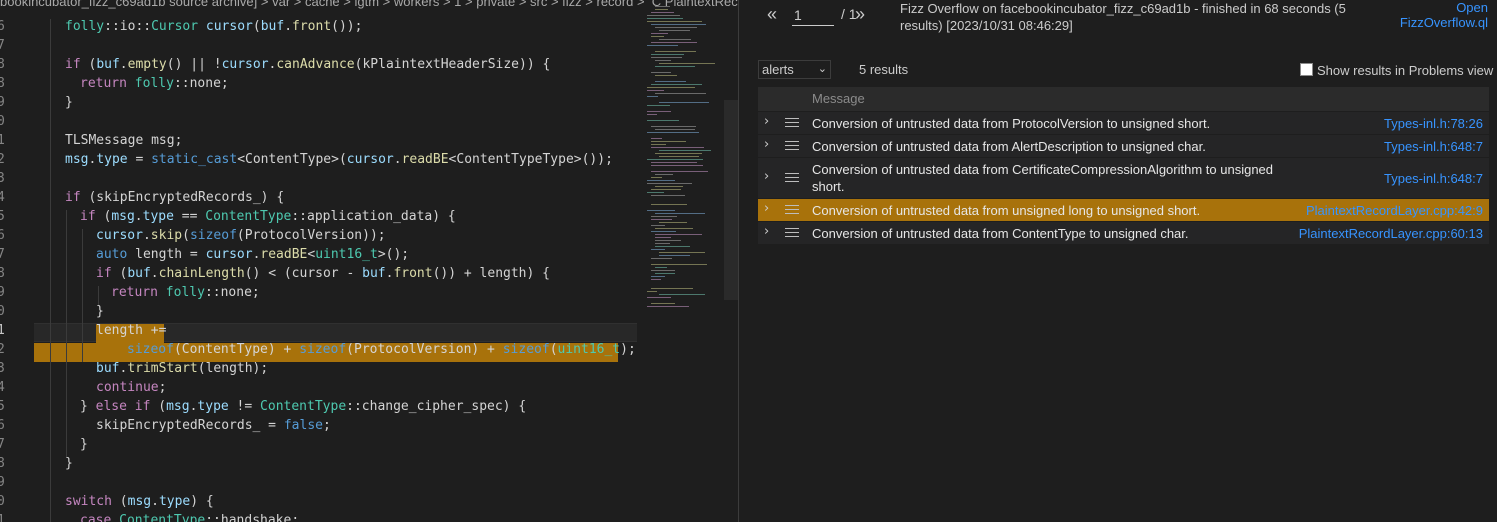 This screenshot has height=522, width=1497. Describe the element at coordinates (1394, 210) in the screenshot. I see `result-location-link: PlaintextRecordLayer.cpp:42:9` at that location.